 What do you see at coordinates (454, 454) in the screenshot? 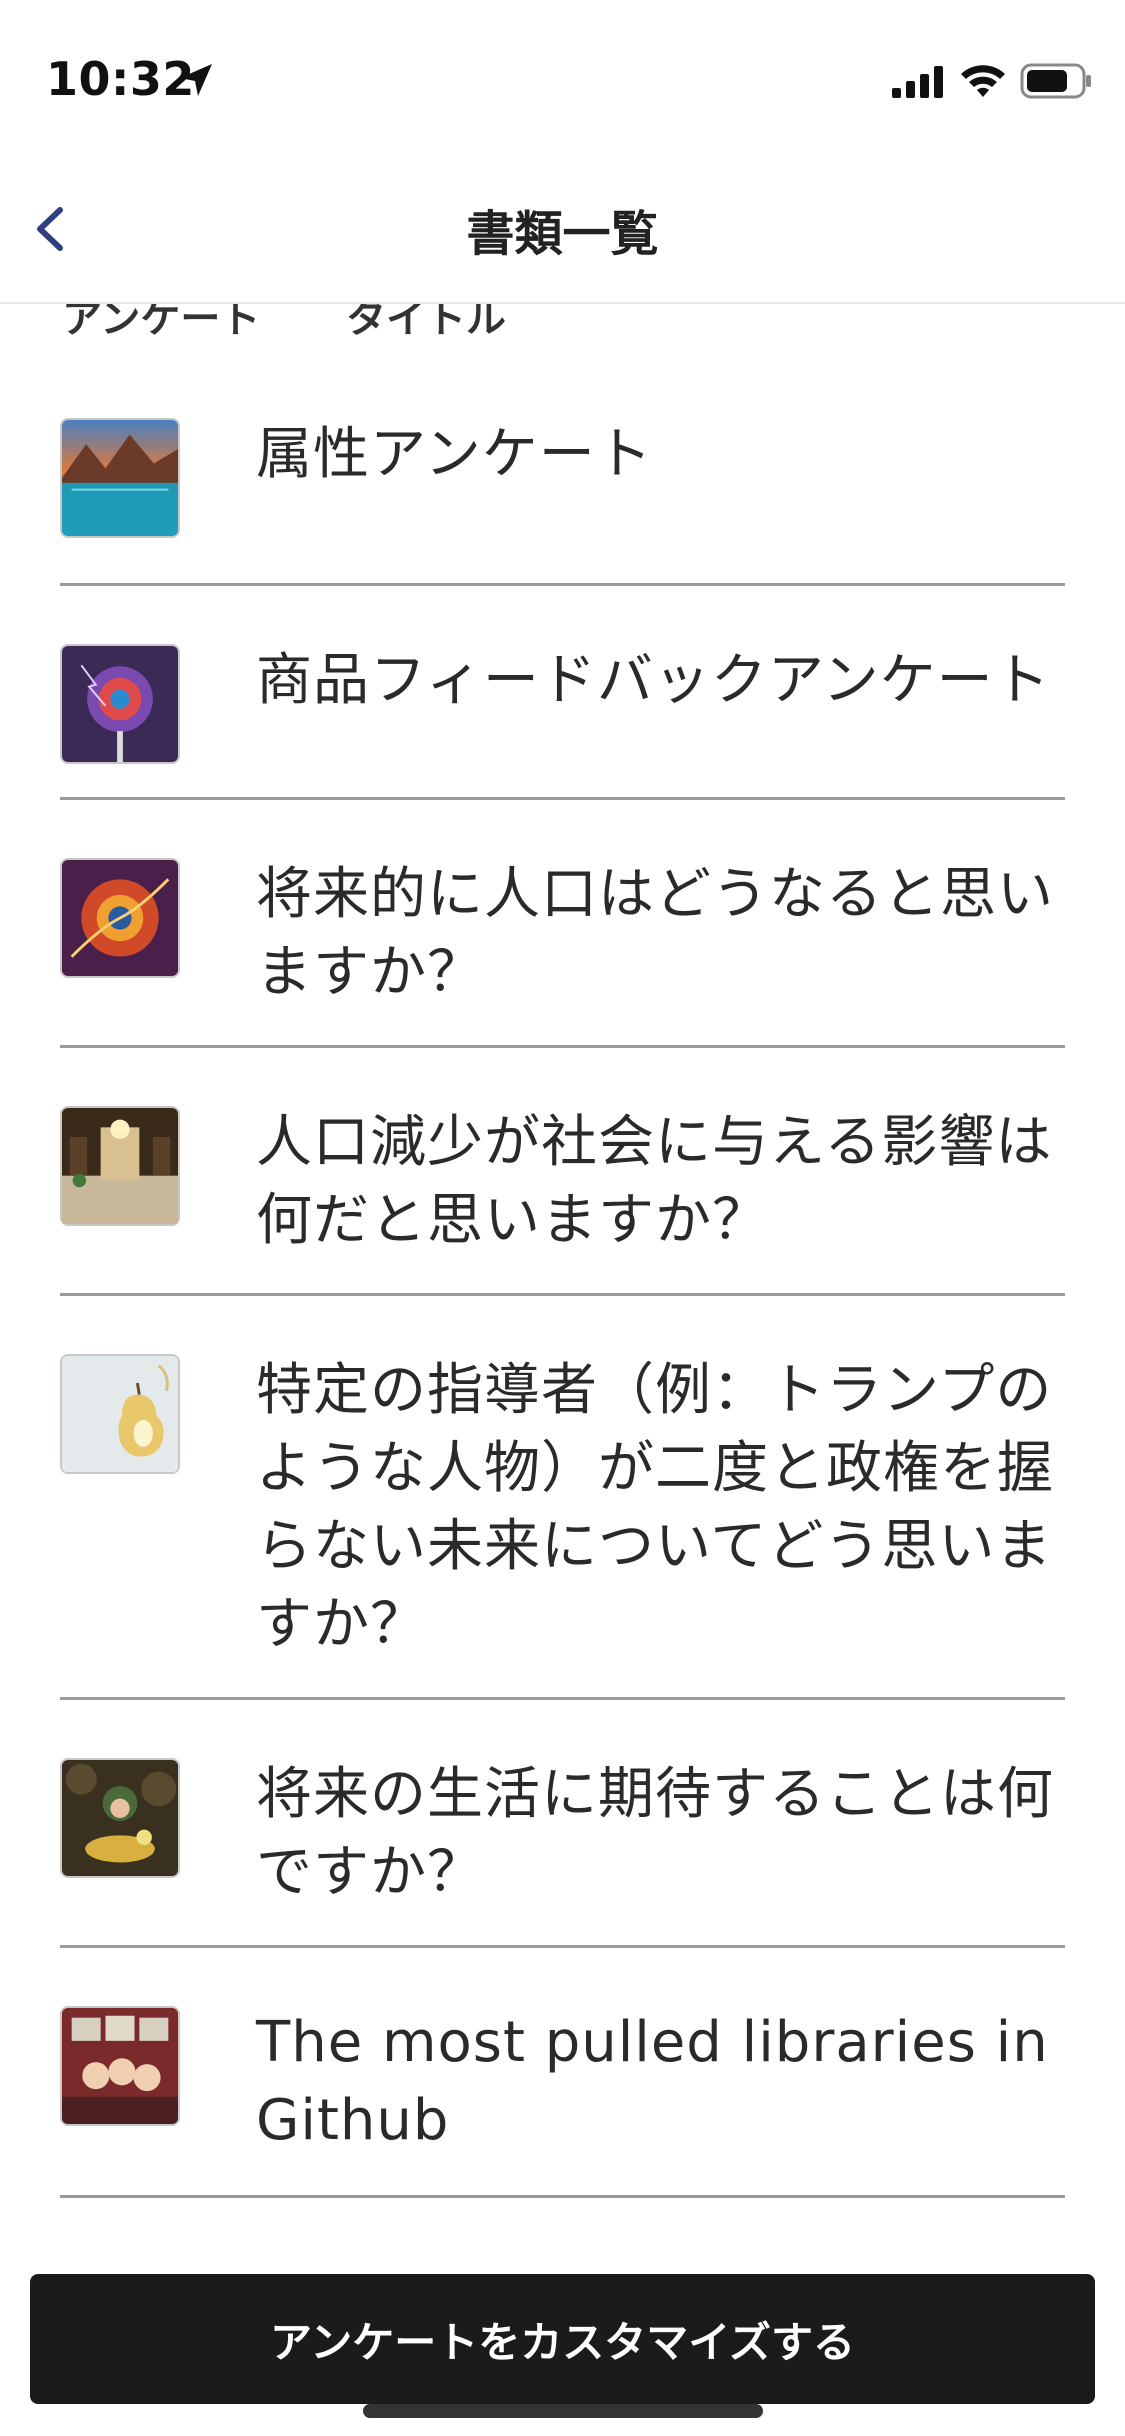
I see `survey-title: 属性アンケート` at bounding box center [454, 454].